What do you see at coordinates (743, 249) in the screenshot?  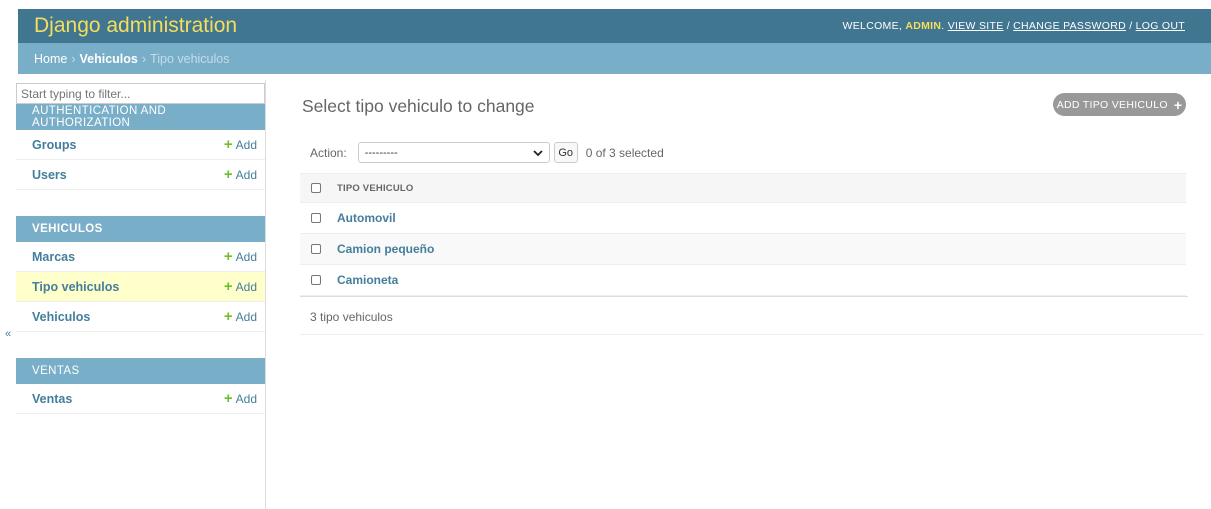 I see `table-row: Camion pequeño` at bounding box center [743, 249].